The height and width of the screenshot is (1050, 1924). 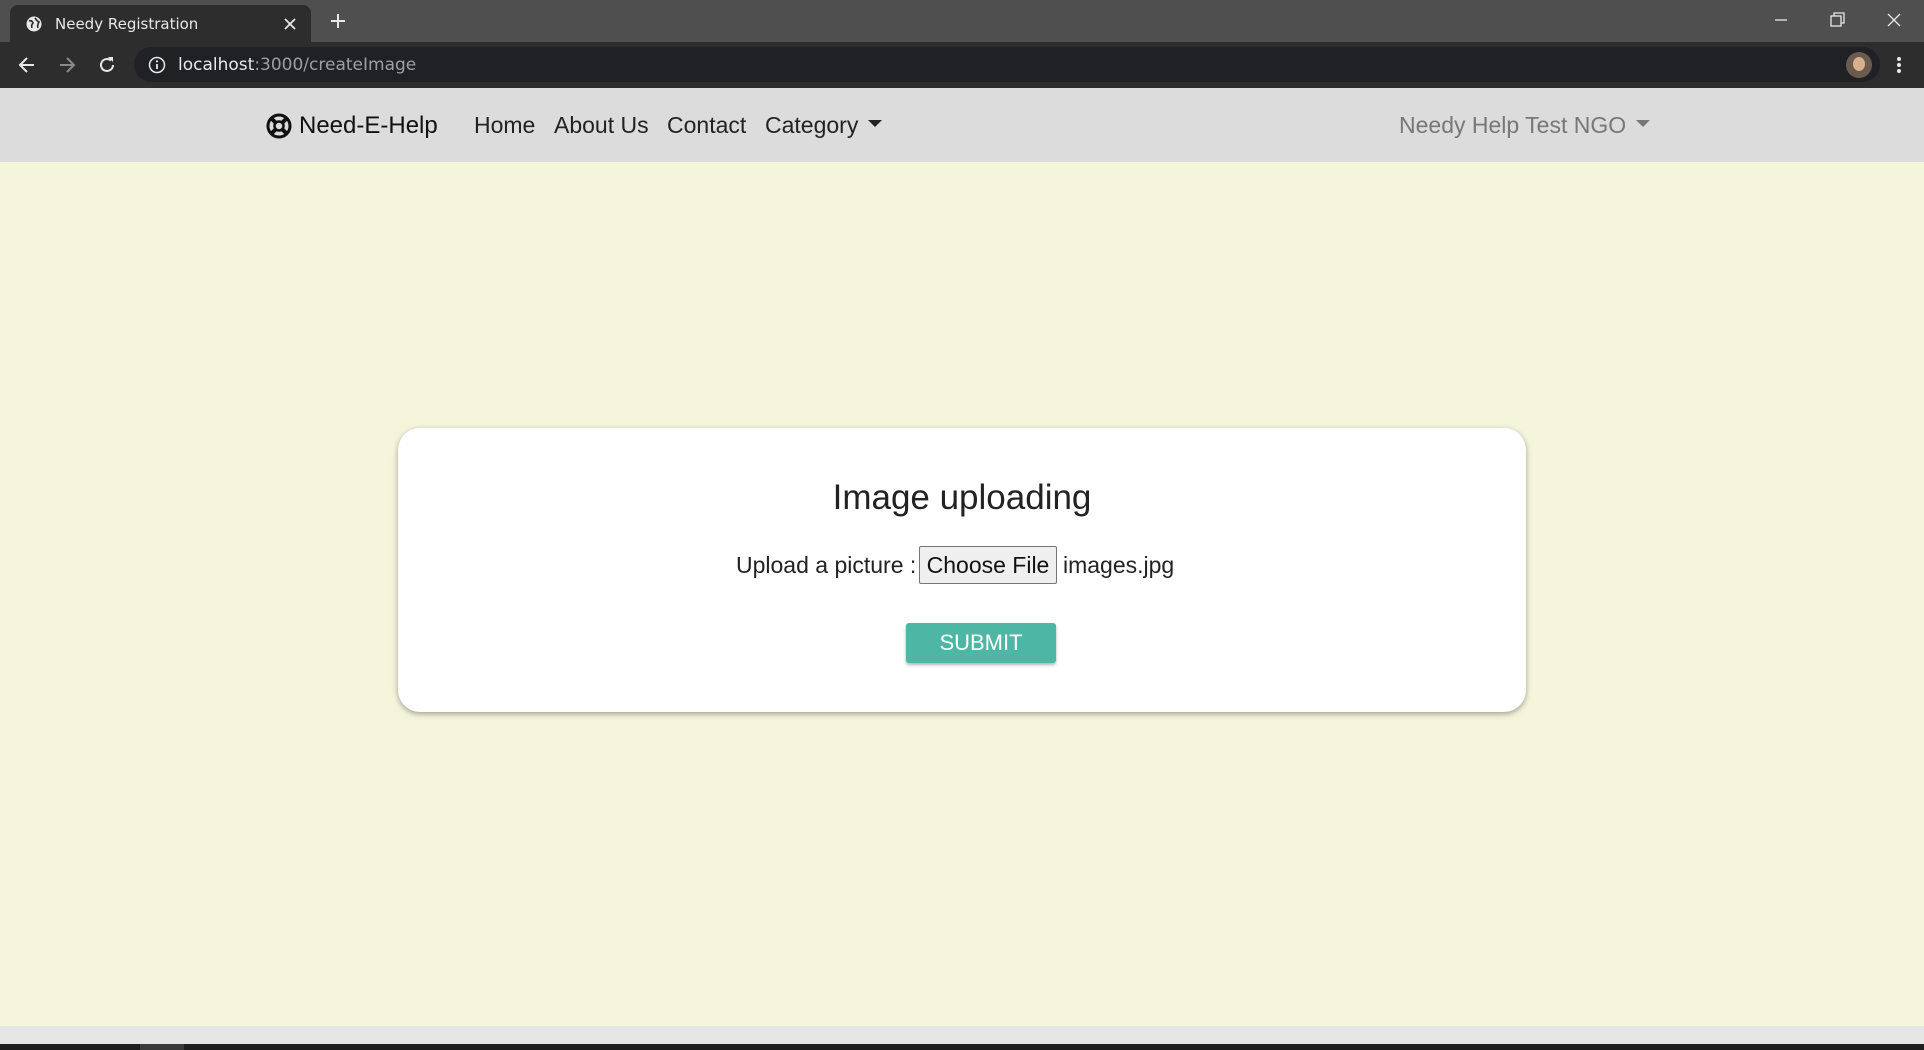 I want to click on nav-home: Home, so click(x=504, y=125).